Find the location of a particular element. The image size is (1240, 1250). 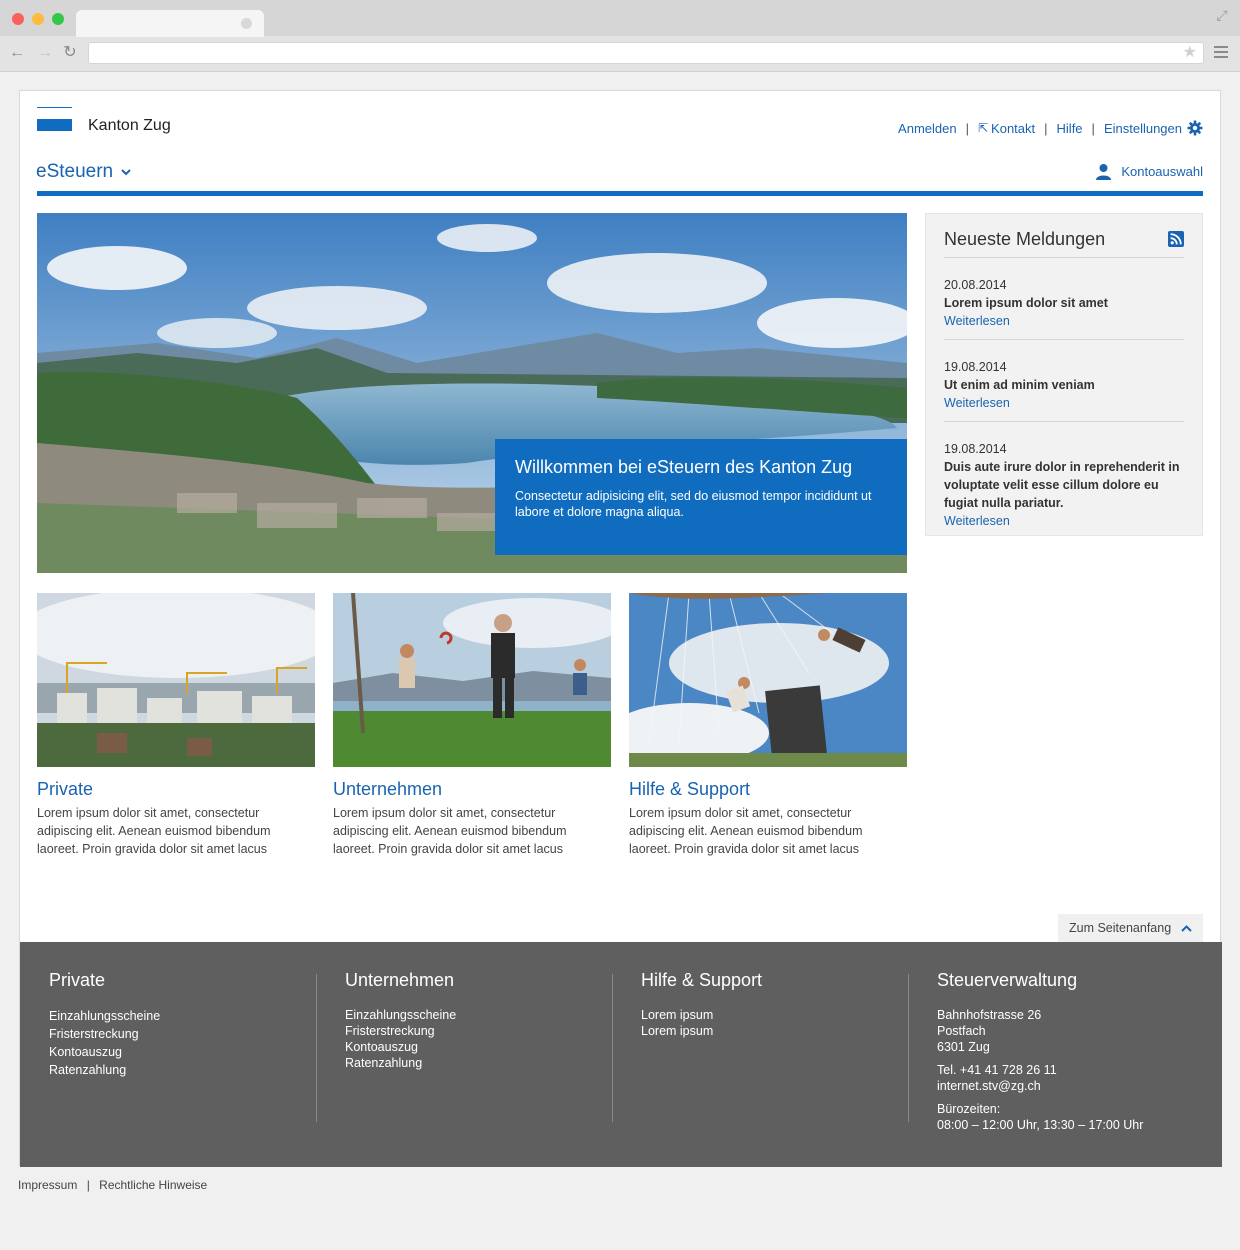

chevron-down-icon is located at coordinates (126, 172).